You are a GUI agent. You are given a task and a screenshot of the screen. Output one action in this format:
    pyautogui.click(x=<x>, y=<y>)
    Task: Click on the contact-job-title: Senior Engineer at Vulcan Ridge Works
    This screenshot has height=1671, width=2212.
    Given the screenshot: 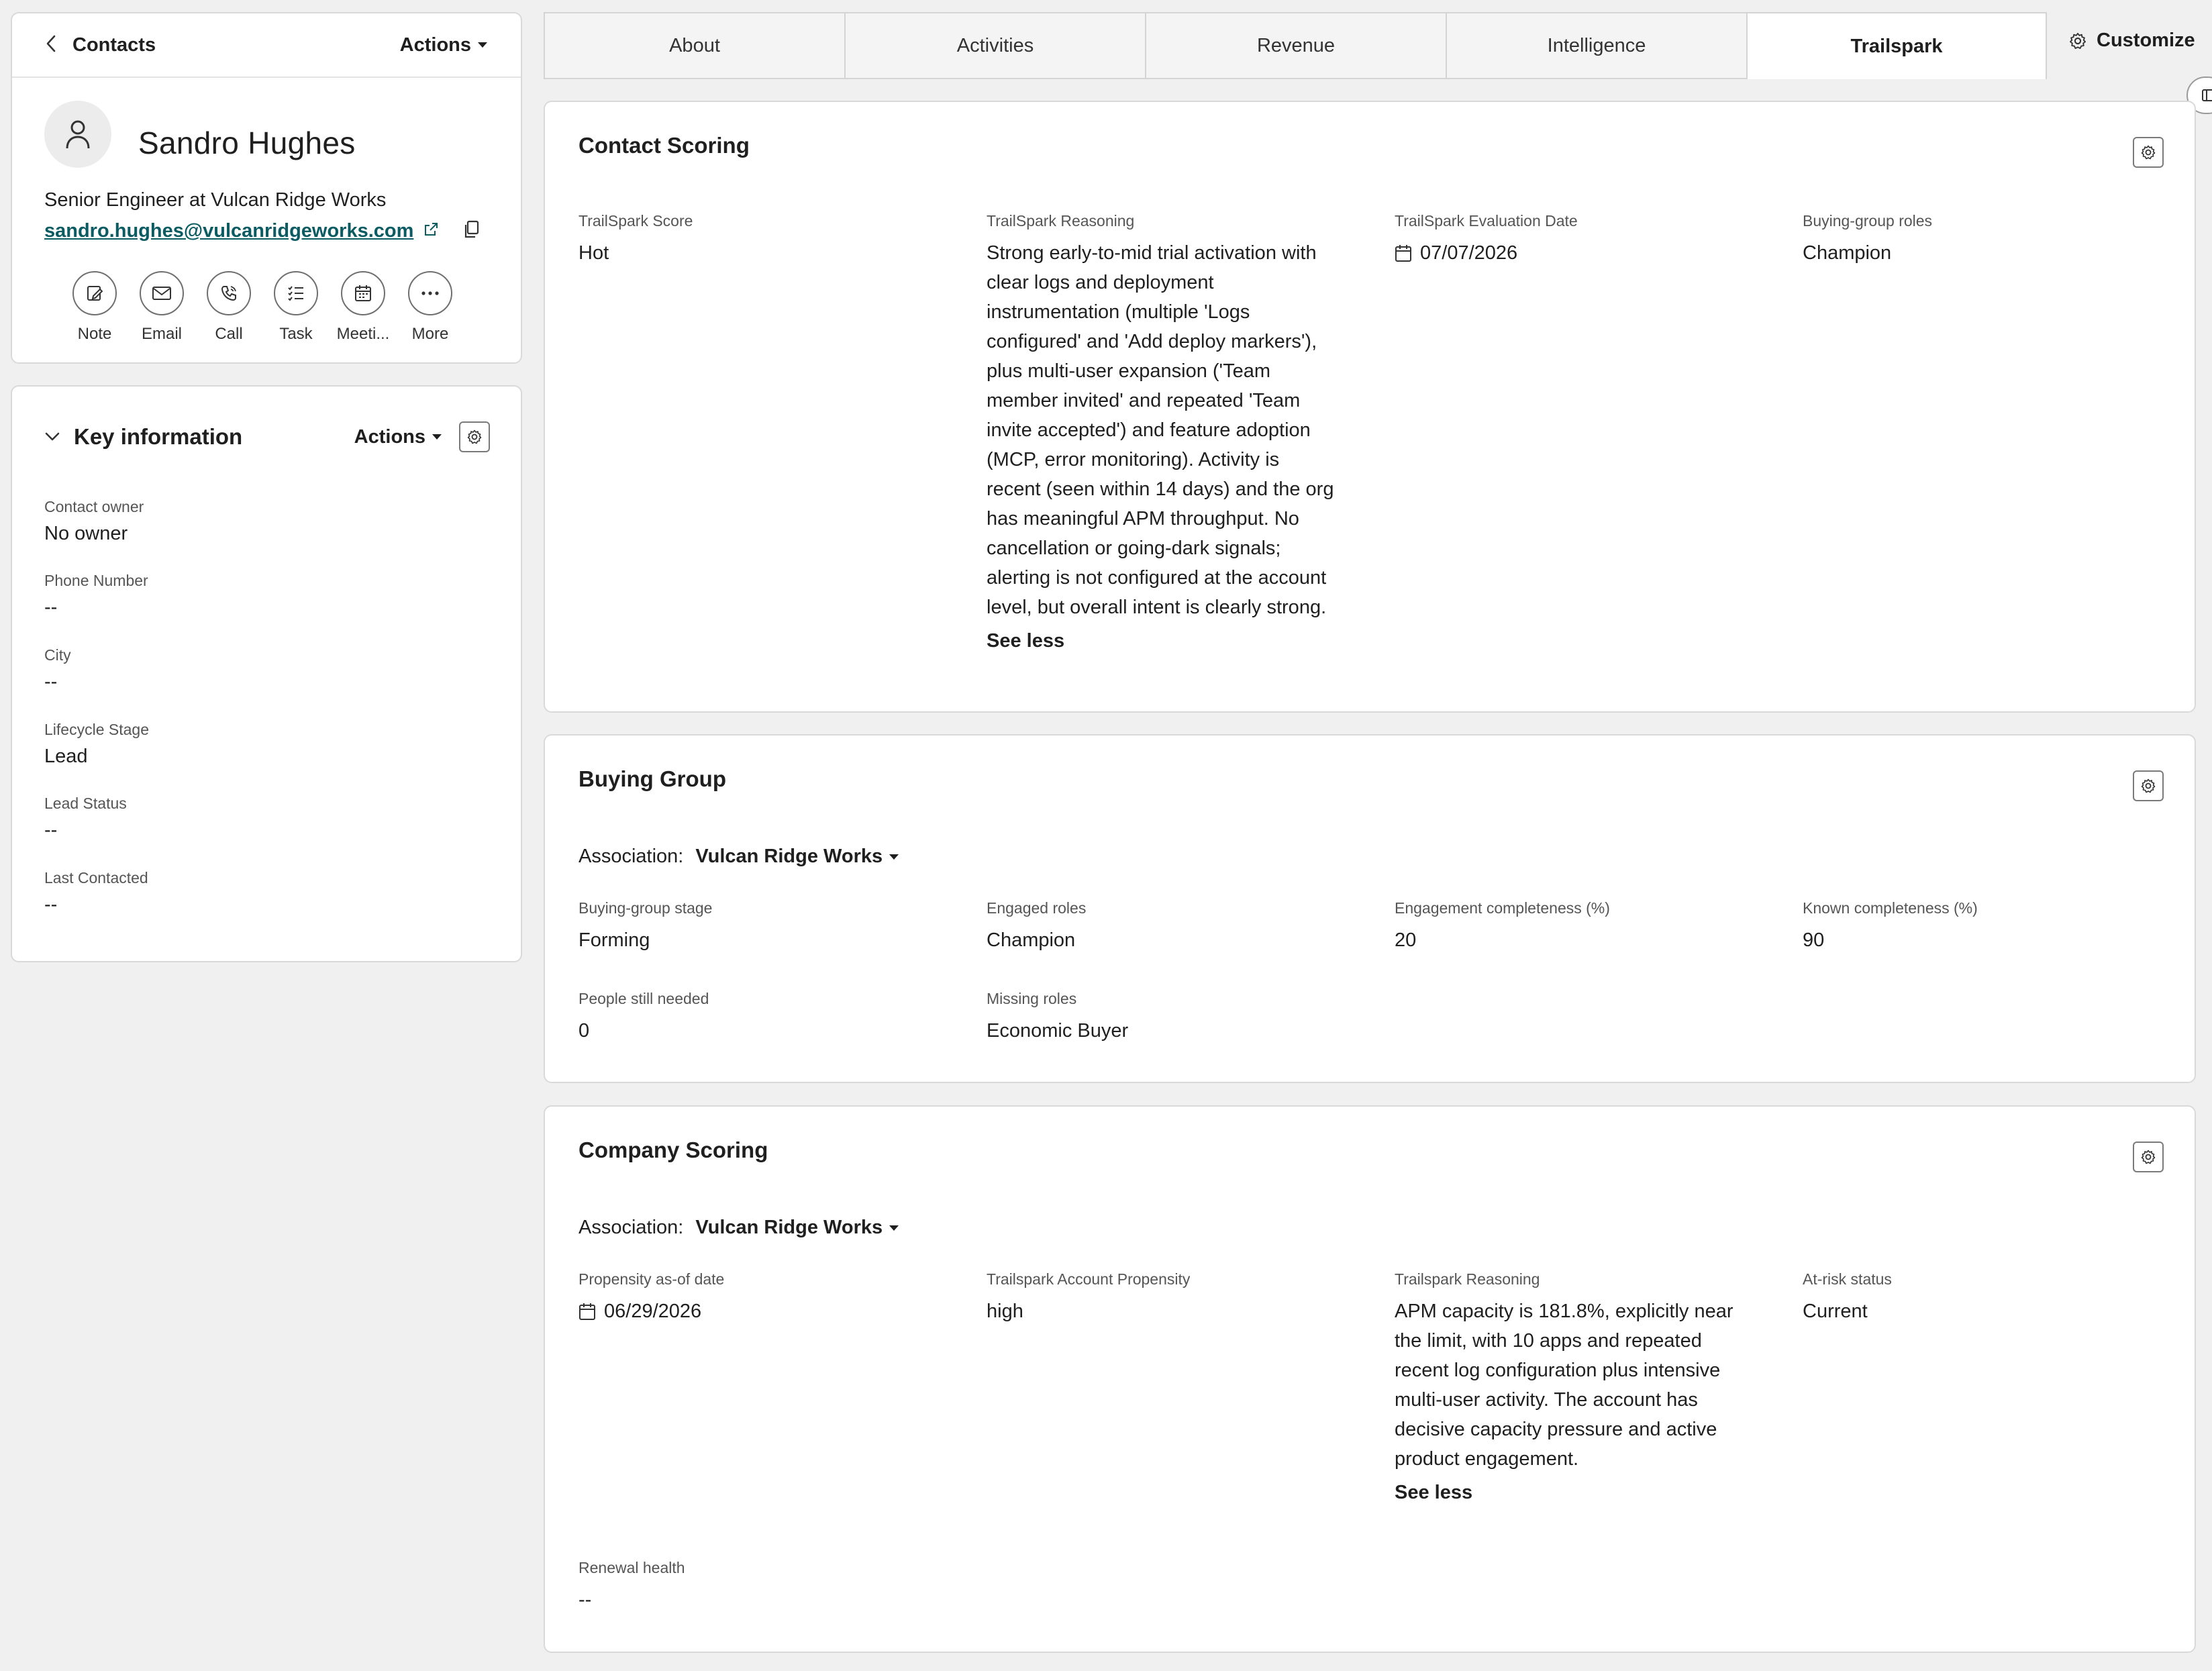 What is the action you would take?
    pyautogui.click(x=216, y=200)
    